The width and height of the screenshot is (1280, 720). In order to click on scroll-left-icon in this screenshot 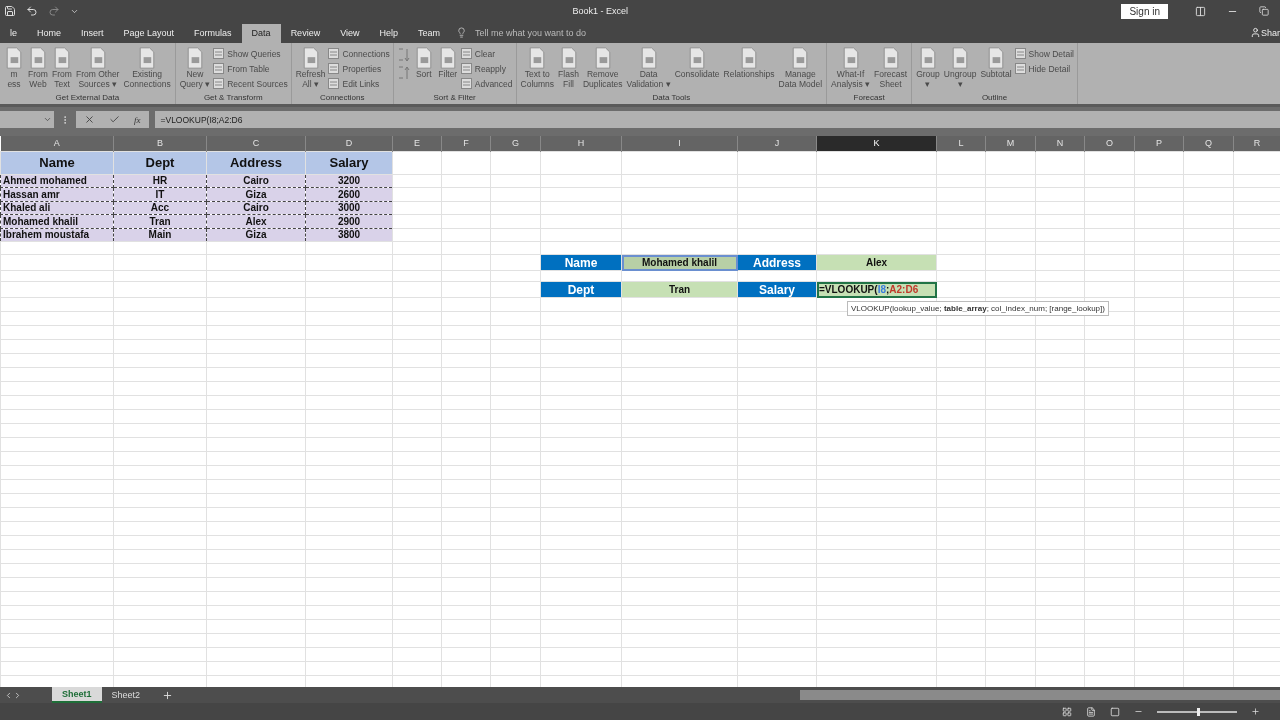, I will do `click(8, 695)`.